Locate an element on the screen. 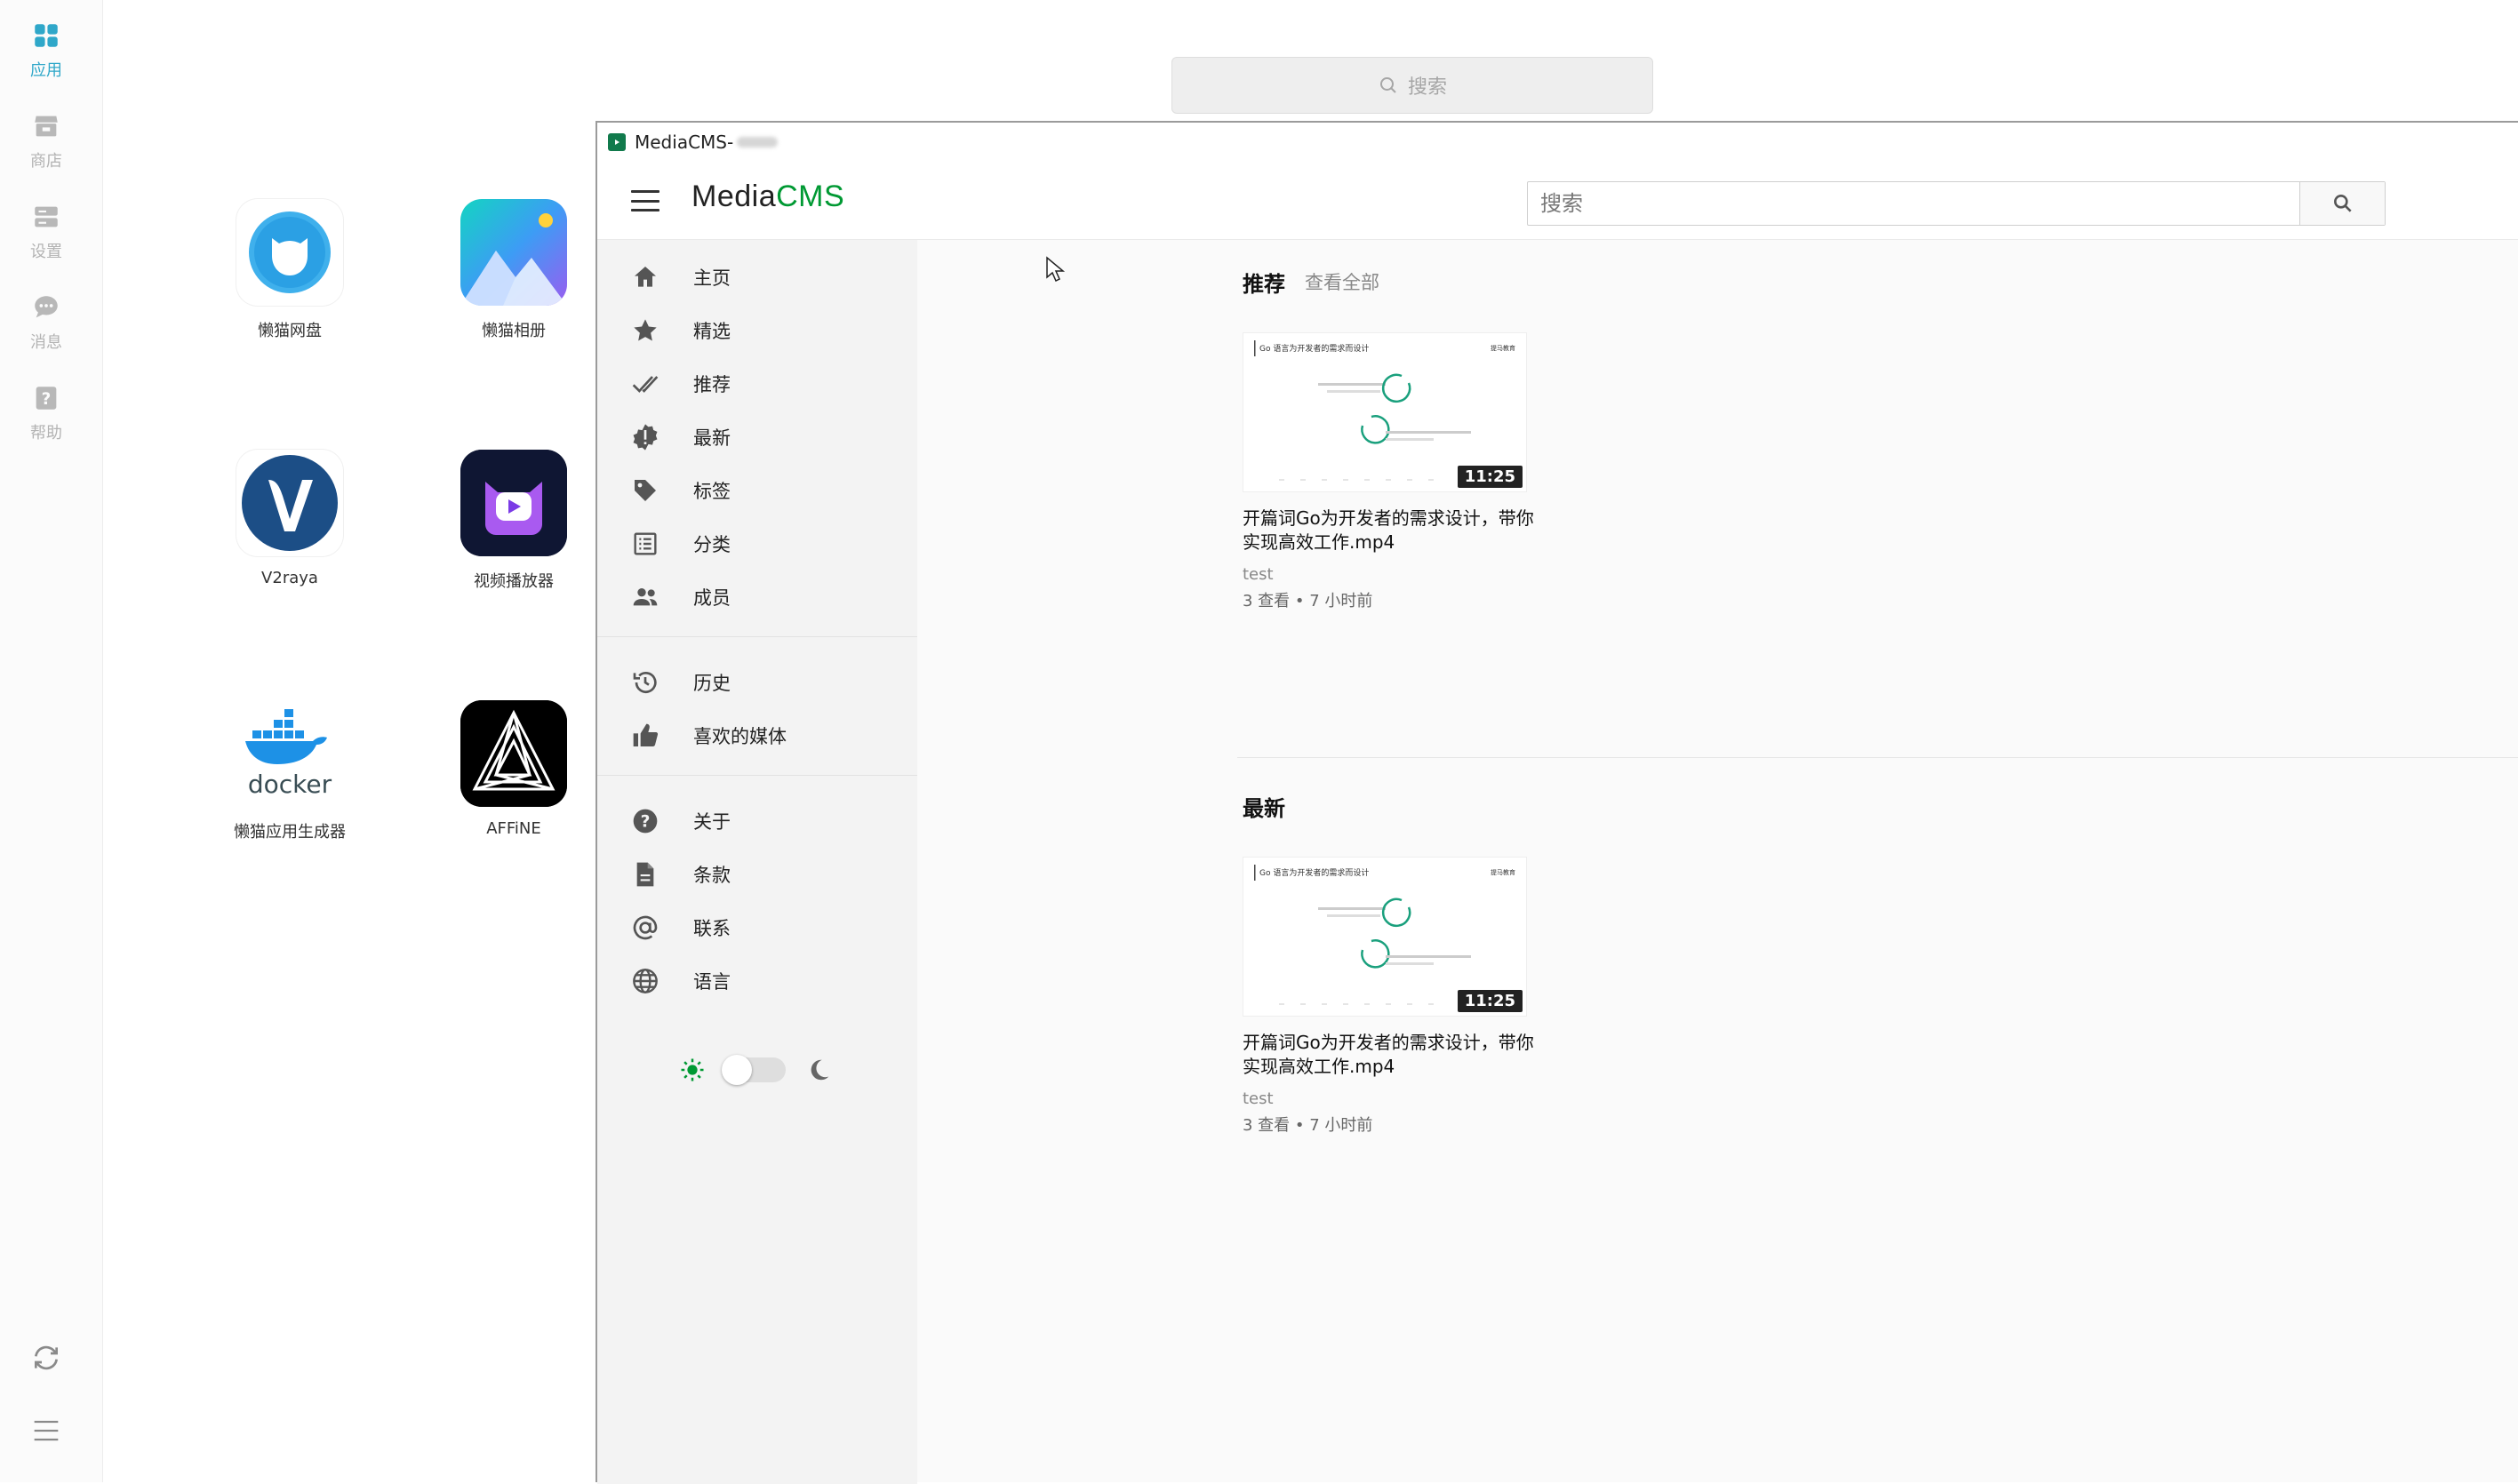 This screenshot has width=2518, height=1484. blurred-title-suffix is located at coordinates (758, 142).